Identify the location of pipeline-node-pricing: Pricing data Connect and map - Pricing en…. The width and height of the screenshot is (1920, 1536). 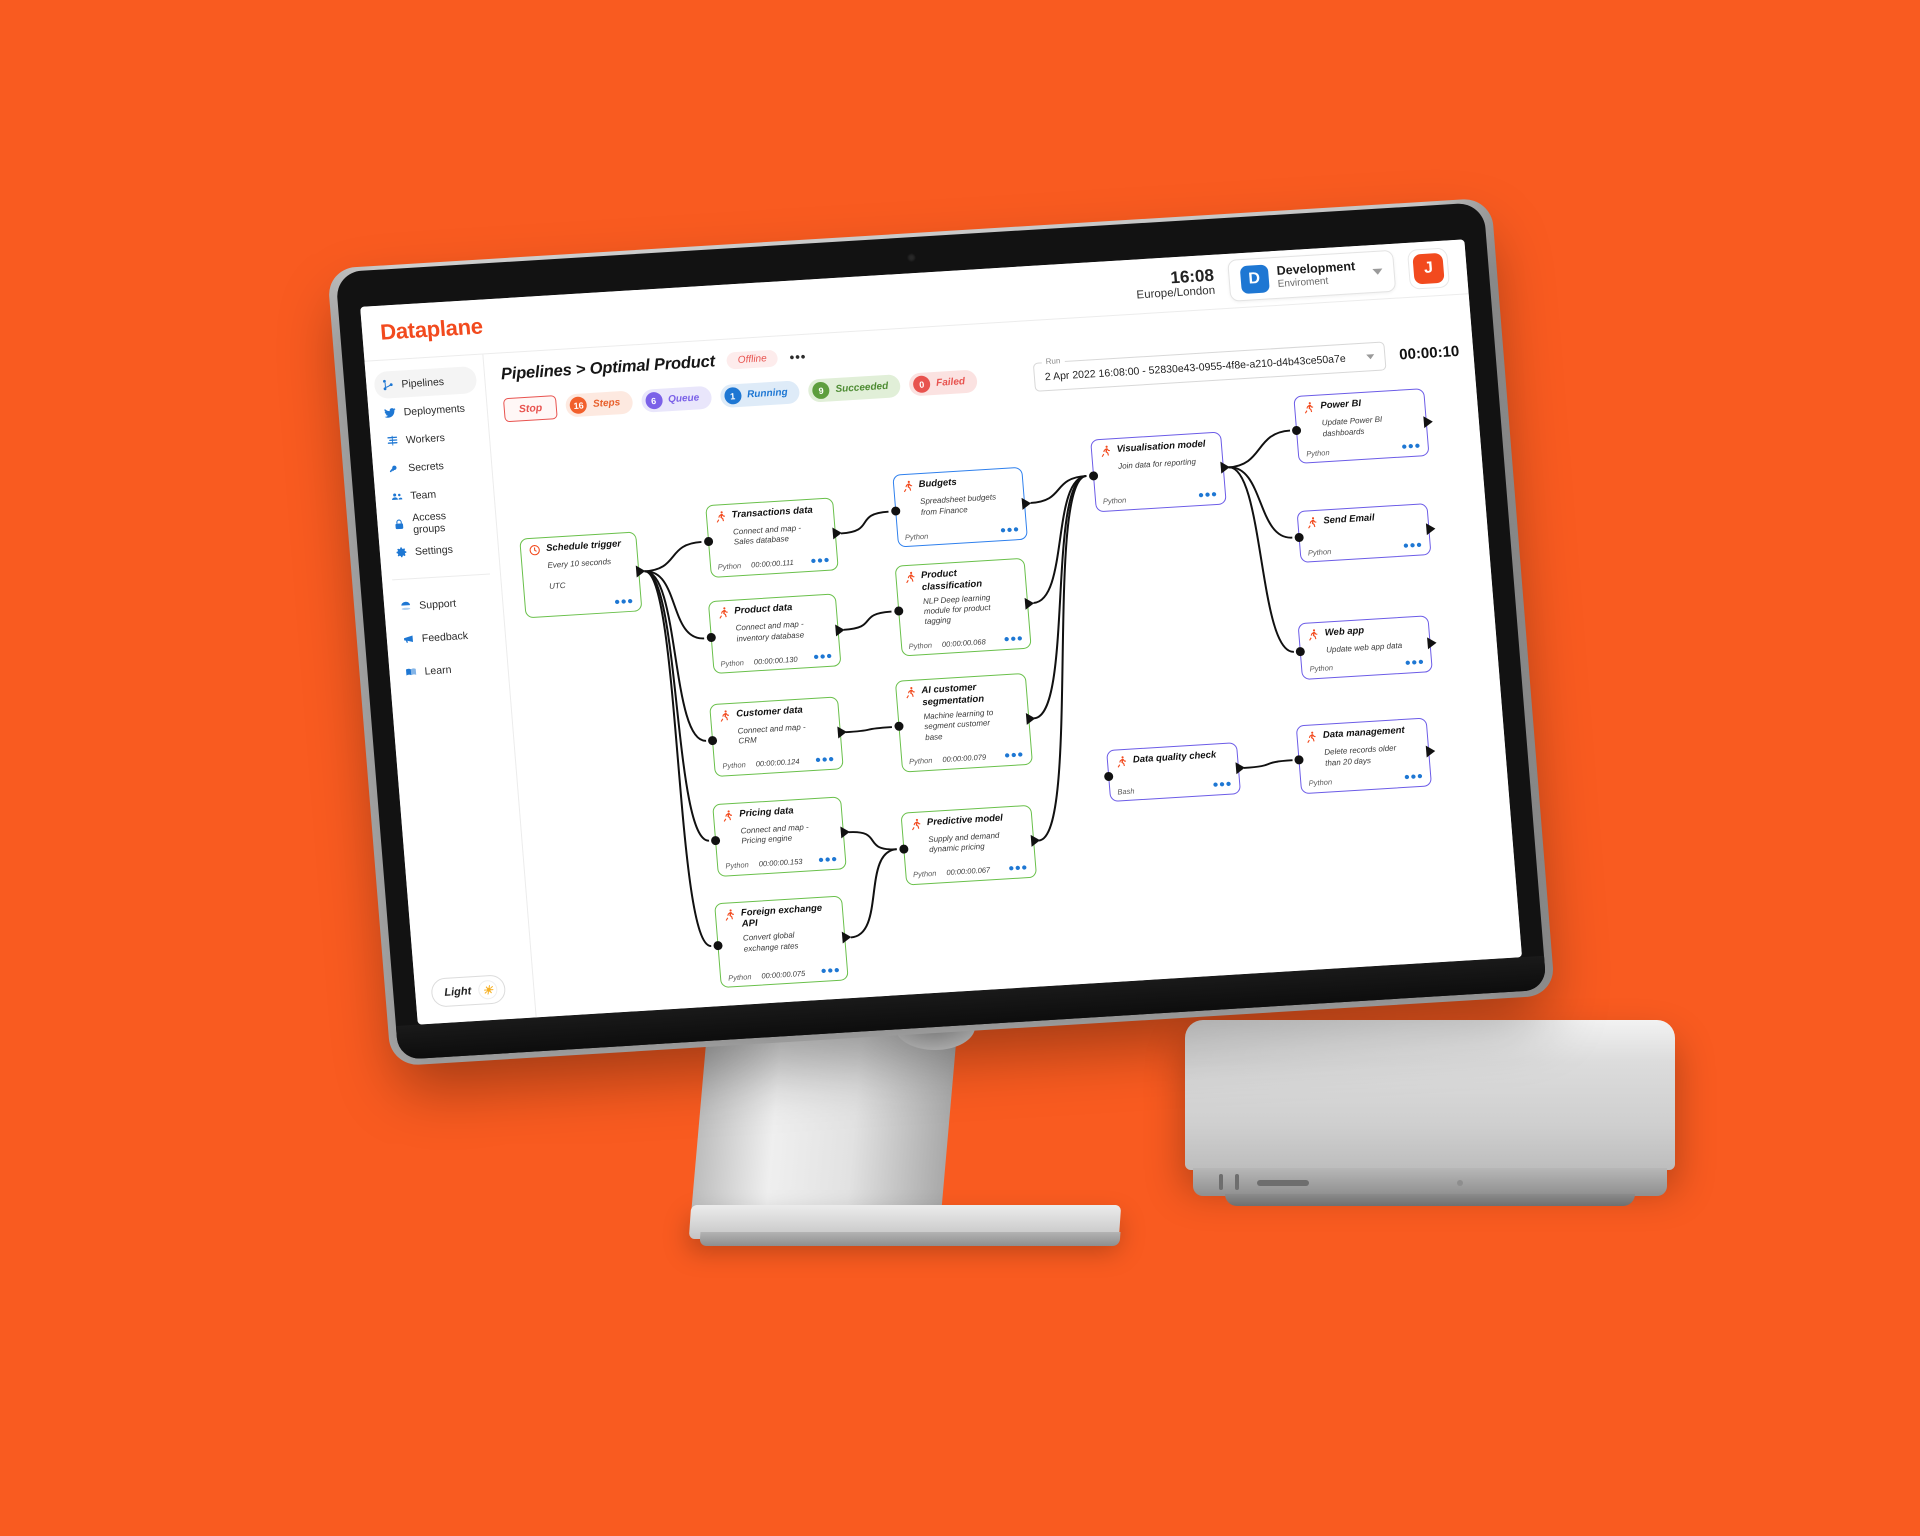
(780, 836).